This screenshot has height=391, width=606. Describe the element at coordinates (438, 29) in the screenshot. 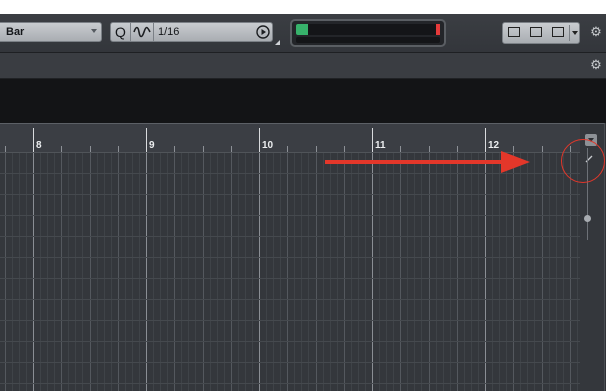

I see `clip-indicator` at that location.